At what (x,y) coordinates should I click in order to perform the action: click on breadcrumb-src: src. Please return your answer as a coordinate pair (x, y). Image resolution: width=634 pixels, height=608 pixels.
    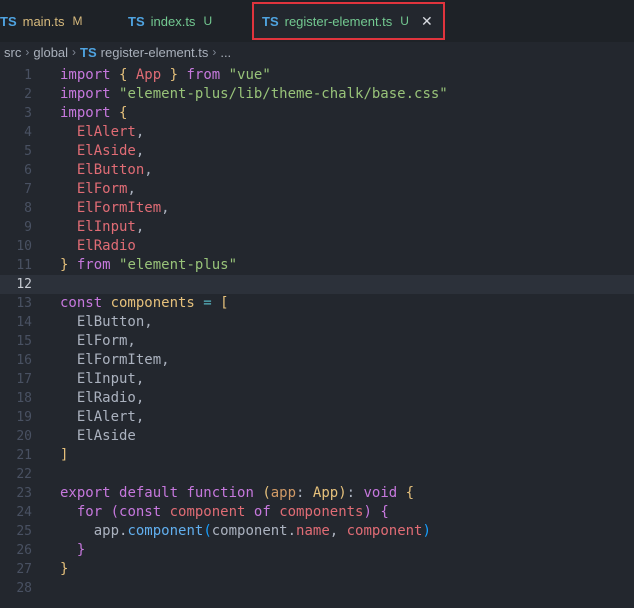
    Looking at the image, I should click on (12, 52).